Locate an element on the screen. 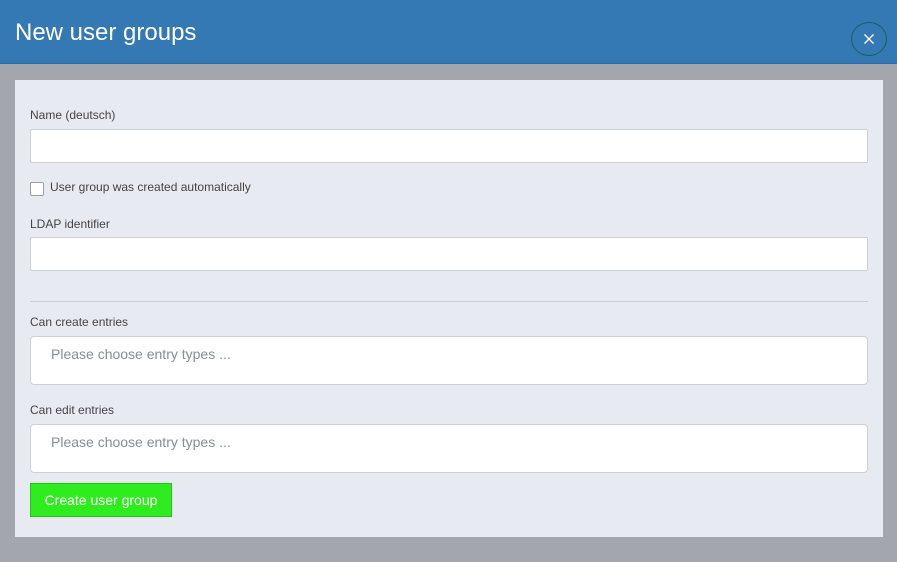 The height and width of the screenshot is (562, 897). create-user-group-button: Create user group is located at coordinates (101, 500).